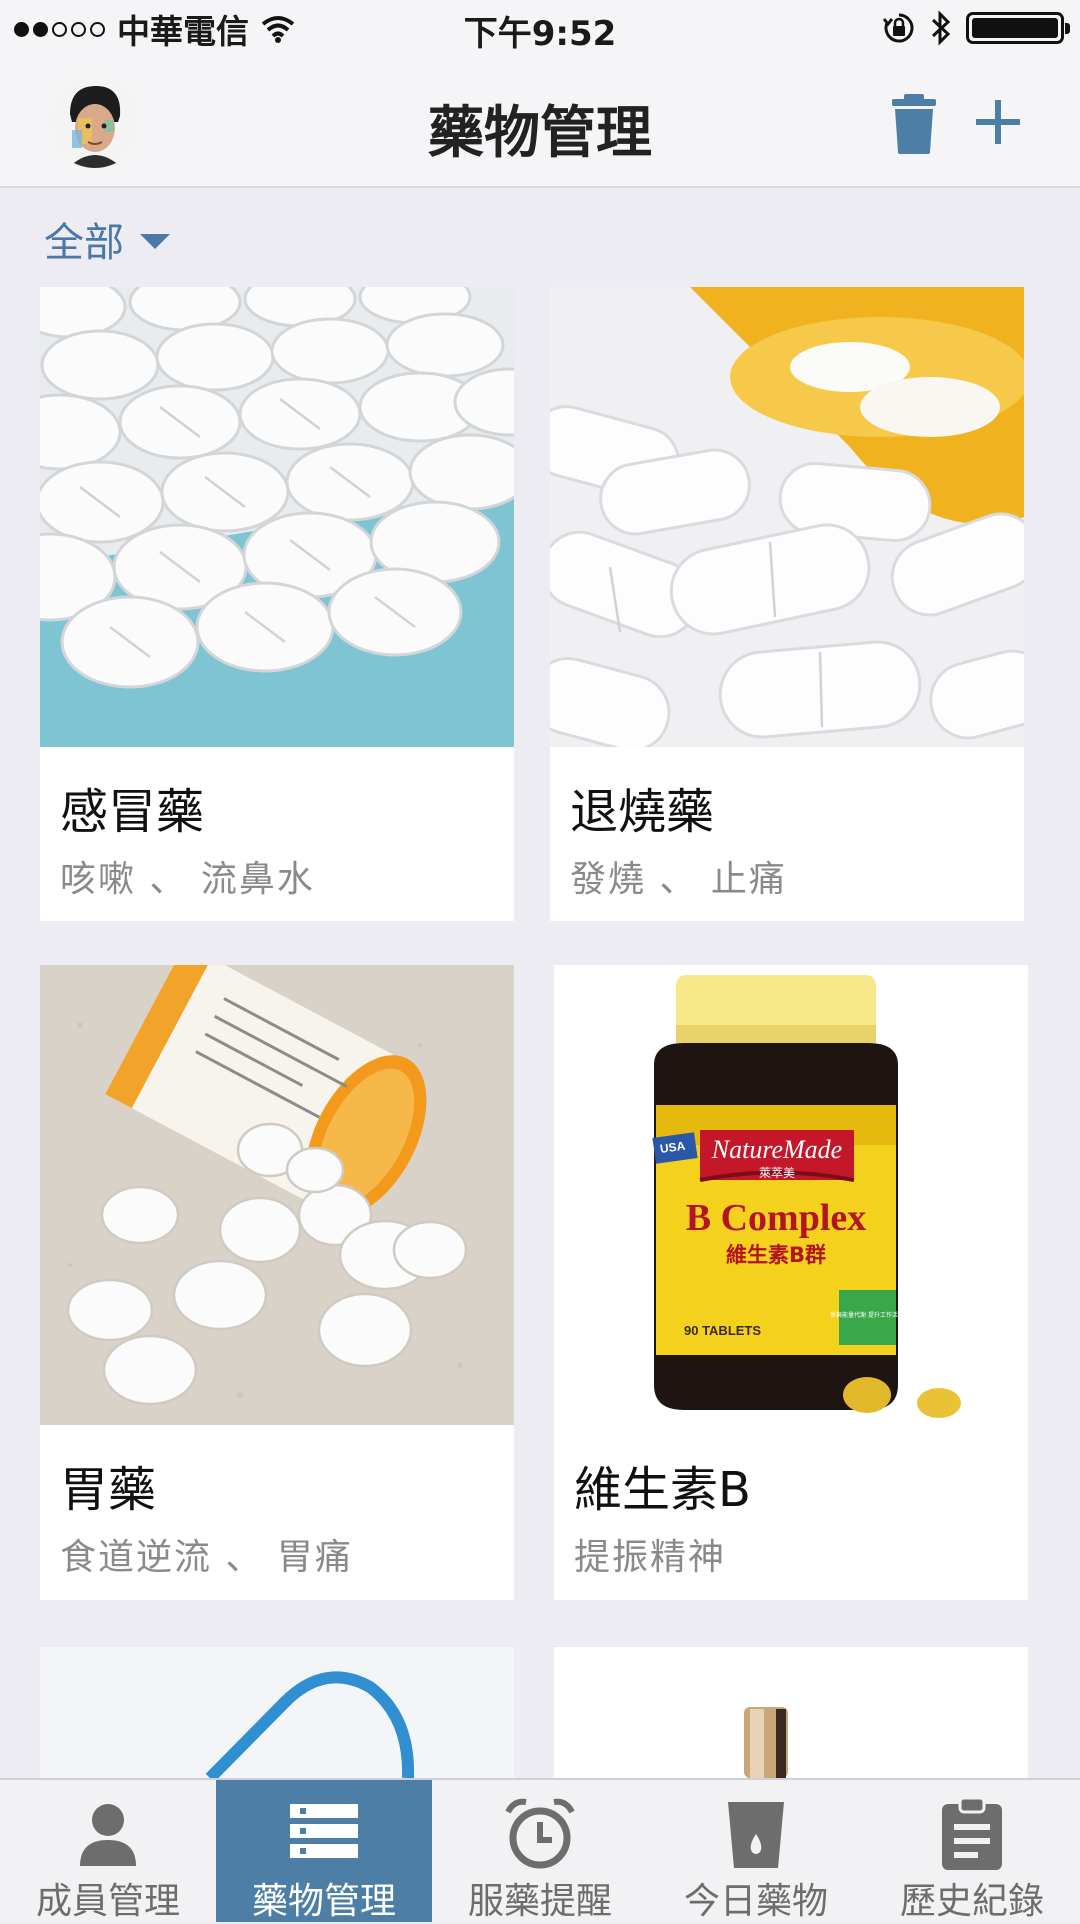  I want to click on tab-bar: 成員管理 藥物管理 服藥提醒 今日藥物 歷史紀錄, so click(540, 1850).